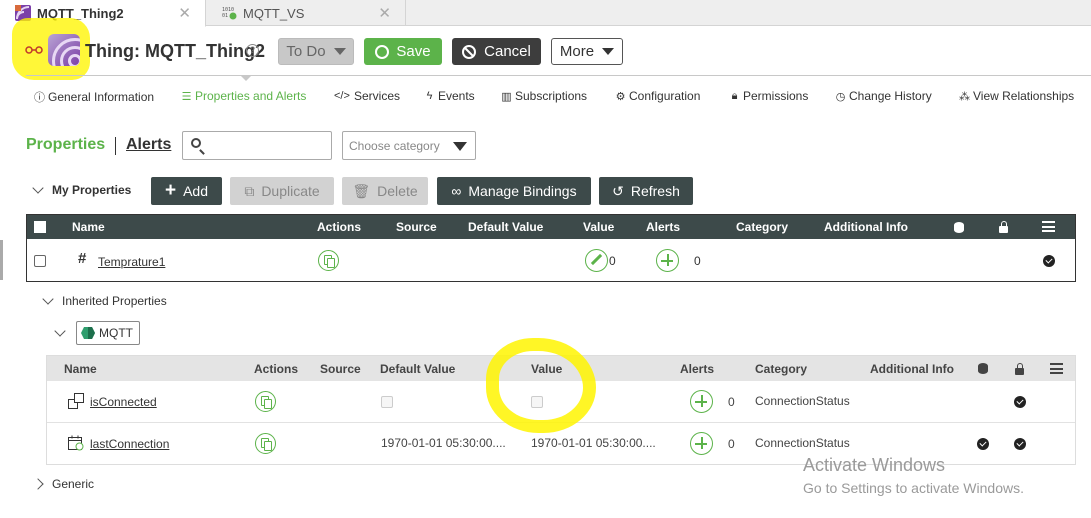 Image resolution: width=1091 pixels, height=518 pixels. I want to click on template-group: MQTT, so click(97, 333).